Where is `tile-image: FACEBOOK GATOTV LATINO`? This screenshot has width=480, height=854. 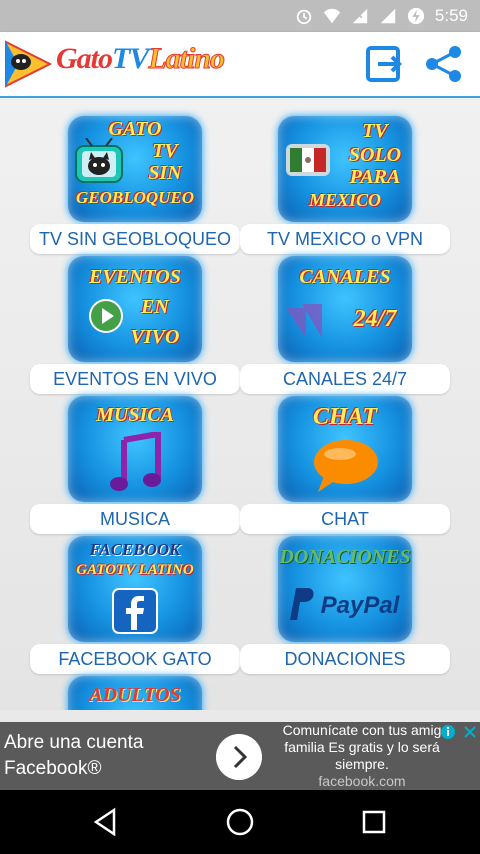 tile-image: FACEBOOK GATOTV LATINO is located at coordinates (135, 589).